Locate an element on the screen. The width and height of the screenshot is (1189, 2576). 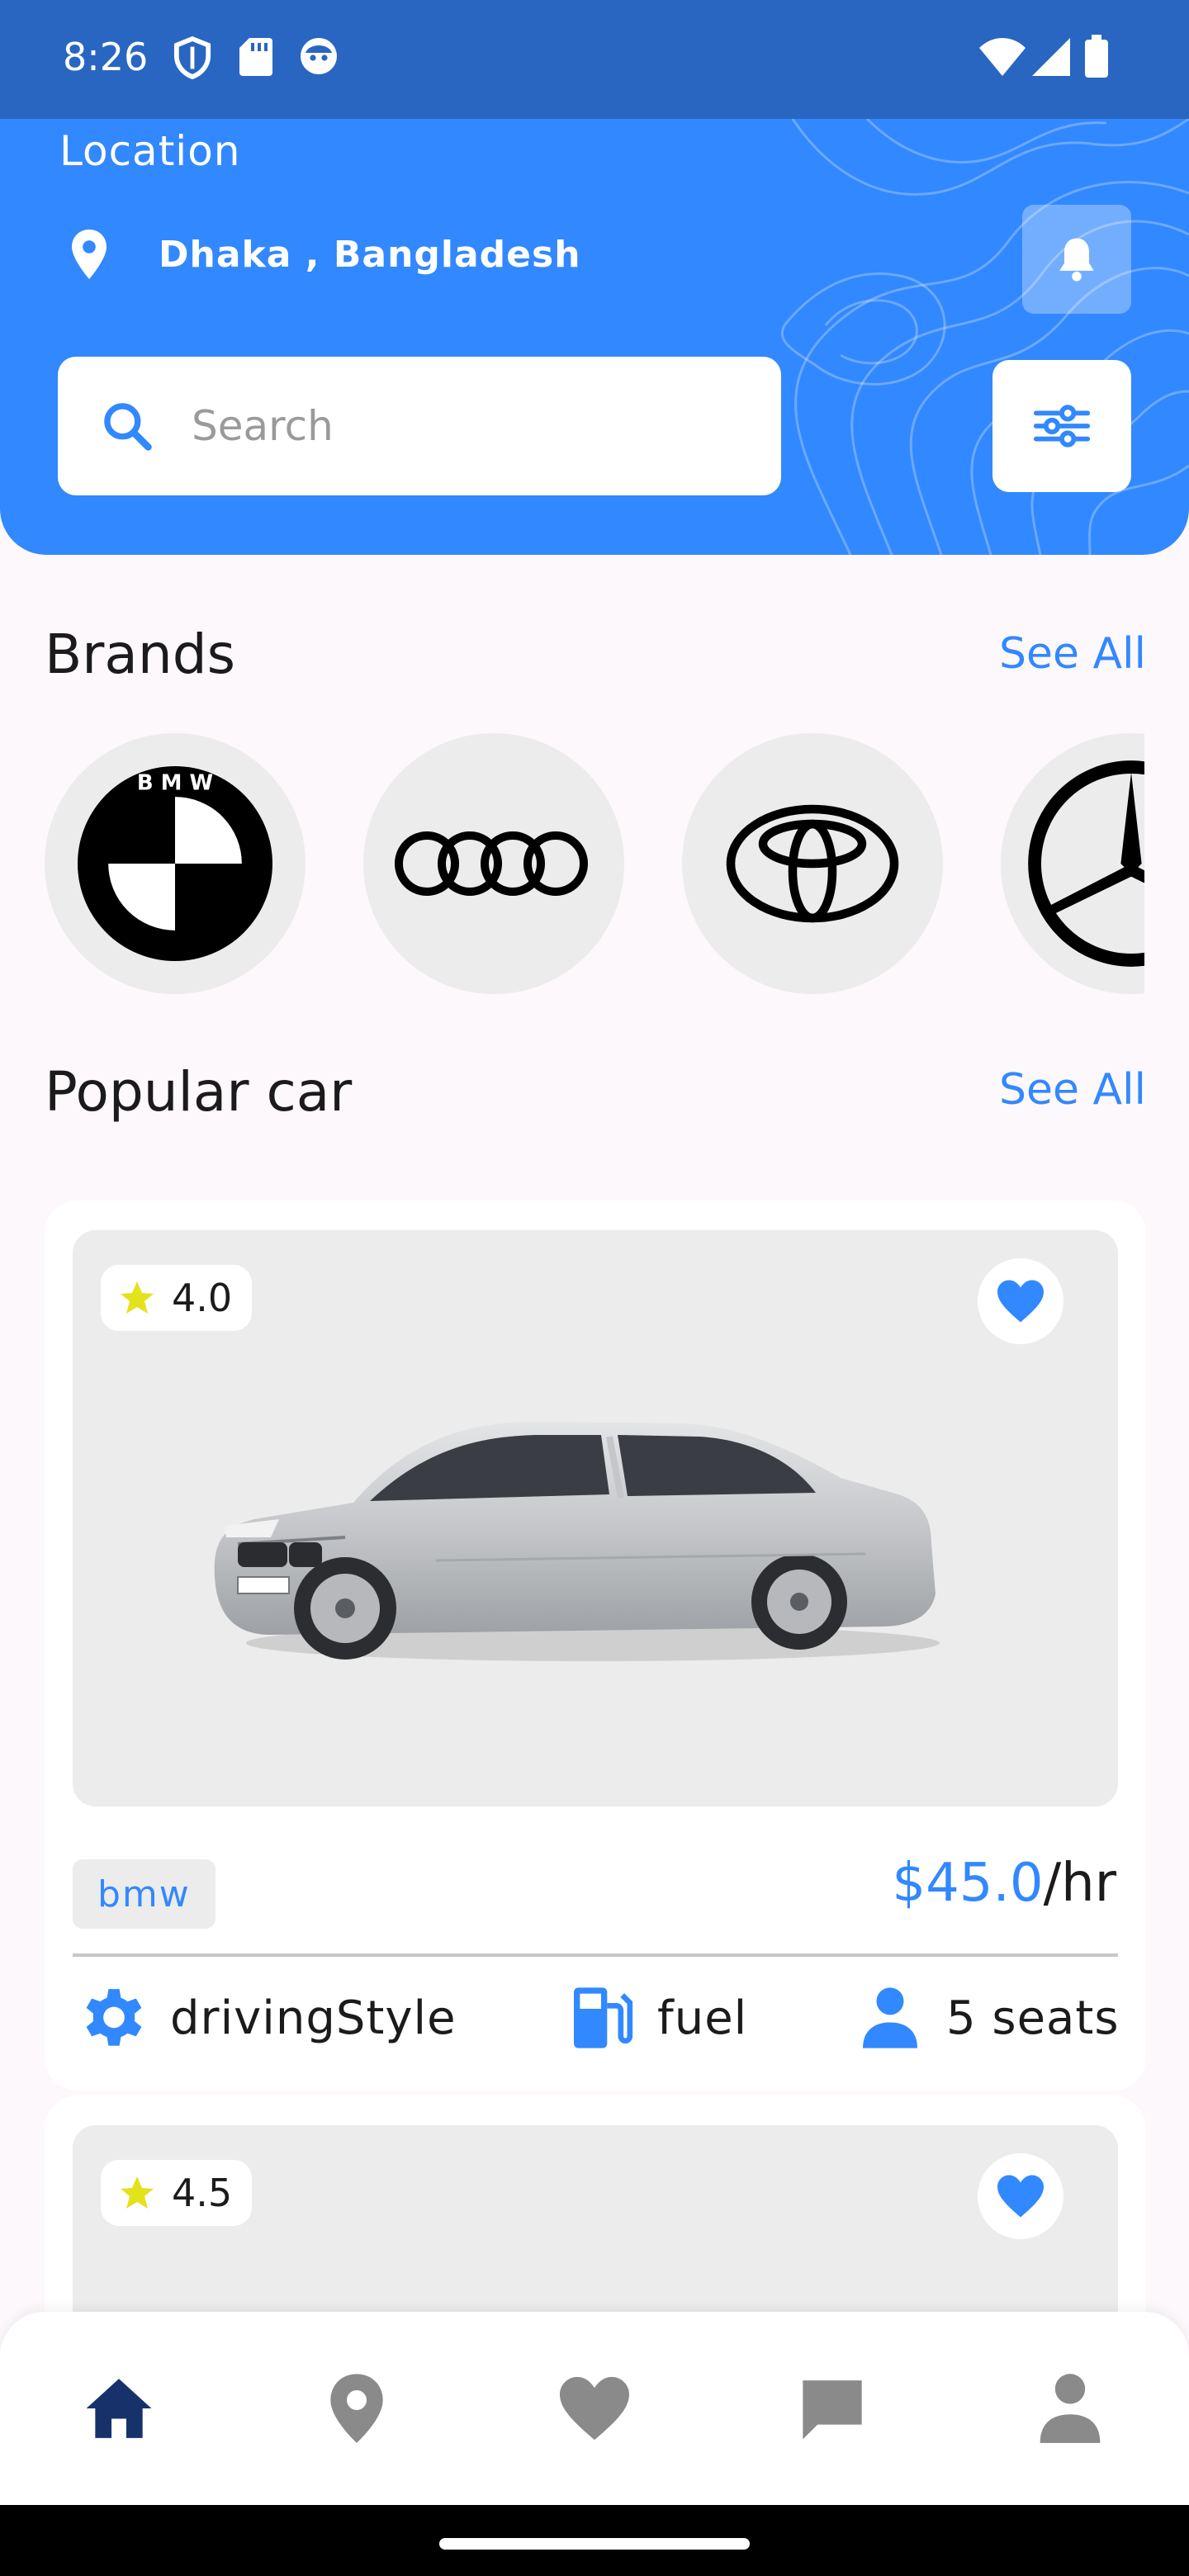
popular-see-all-link: See All is located at coordinates (1072, 1090).